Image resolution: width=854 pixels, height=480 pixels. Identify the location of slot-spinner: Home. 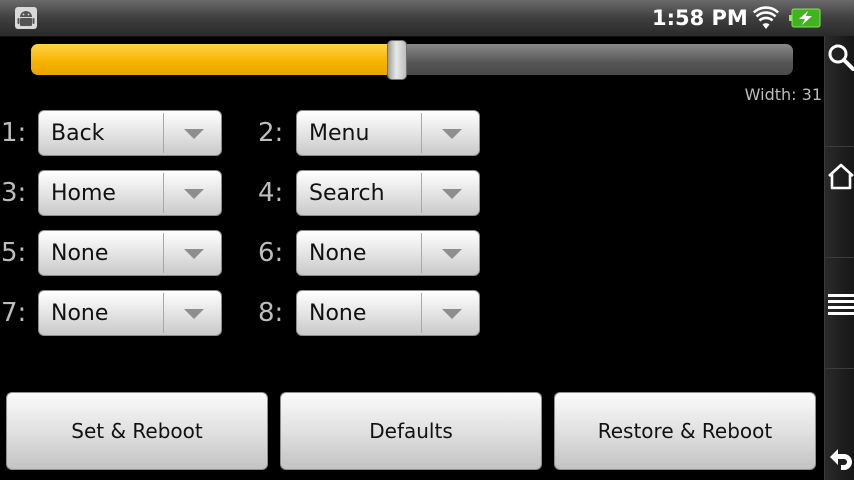
(130, 193).